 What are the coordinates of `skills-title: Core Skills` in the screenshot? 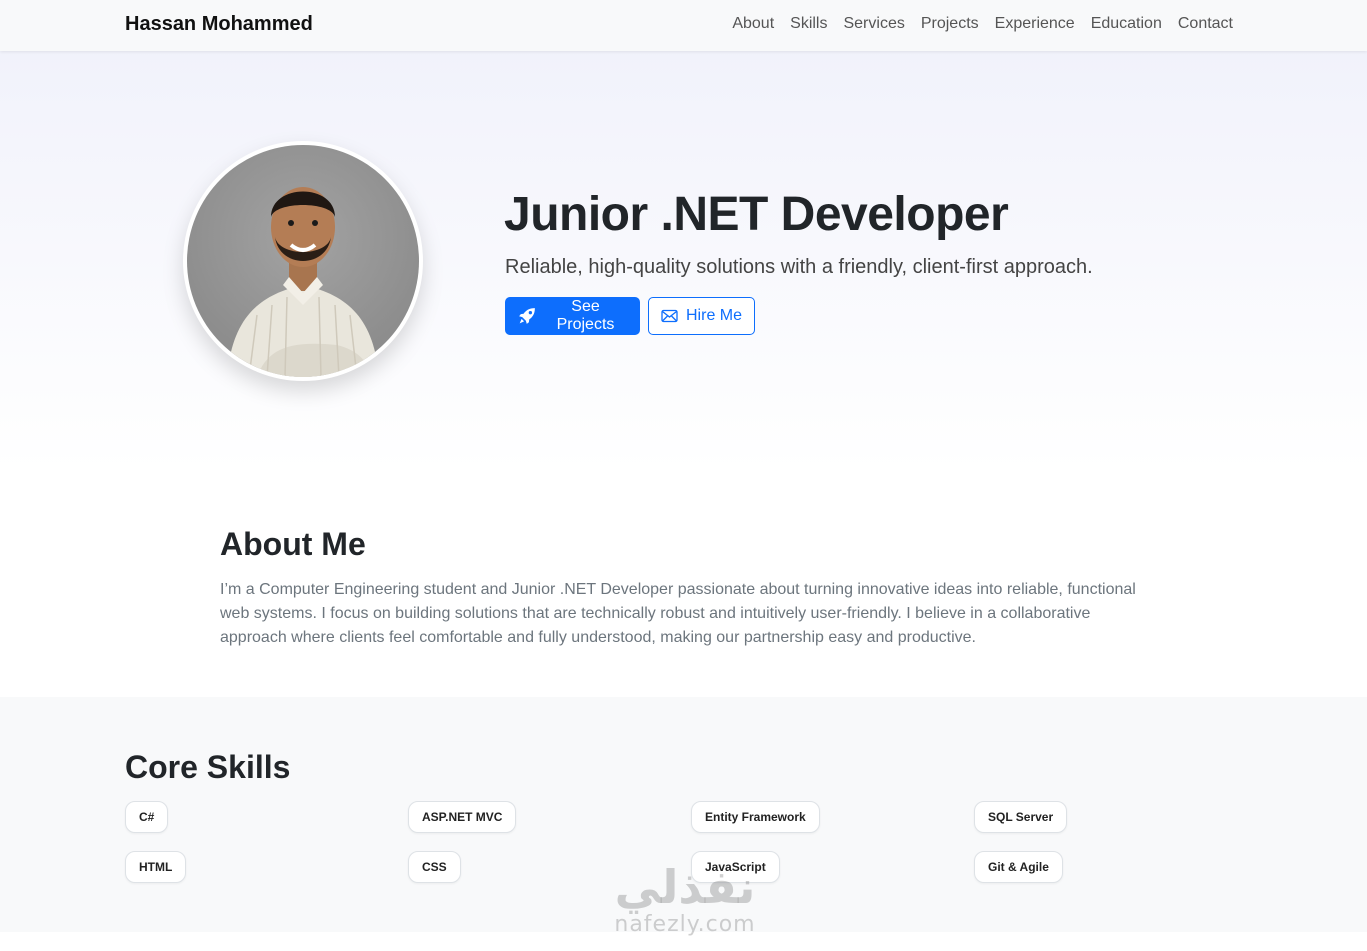 It's located at (208, 767).